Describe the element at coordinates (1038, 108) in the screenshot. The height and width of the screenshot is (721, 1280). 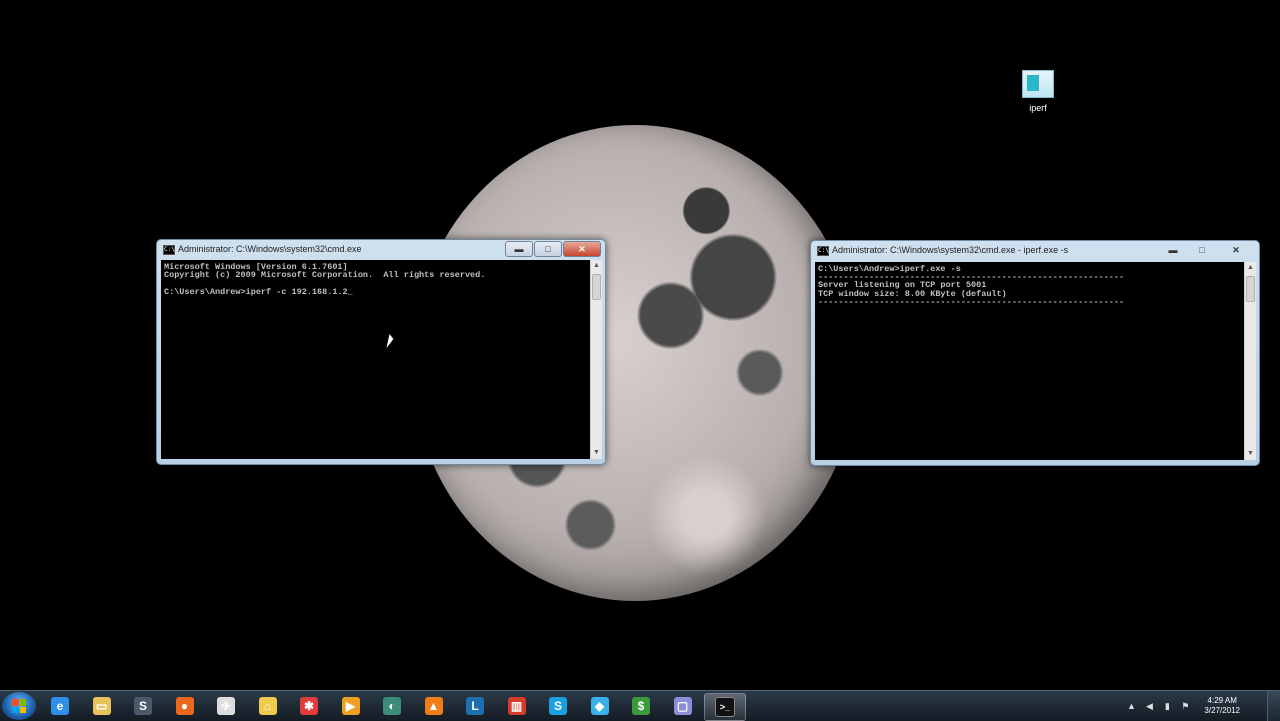
I see `desktop-icon-label: iperf` at that location.